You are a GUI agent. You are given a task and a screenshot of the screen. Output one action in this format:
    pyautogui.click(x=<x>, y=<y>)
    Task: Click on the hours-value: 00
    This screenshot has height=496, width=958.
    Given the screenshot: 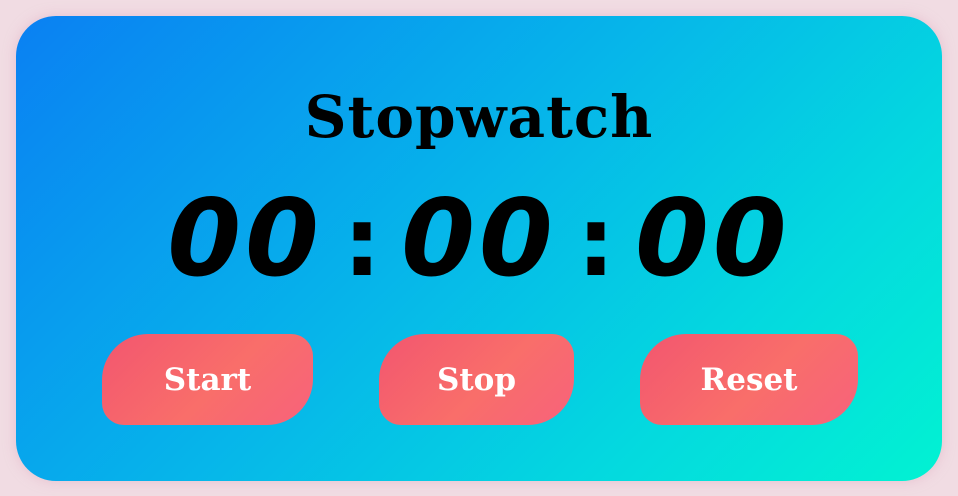 What is the action you would take?
    pyautogui.click(x=245, y=238)
    